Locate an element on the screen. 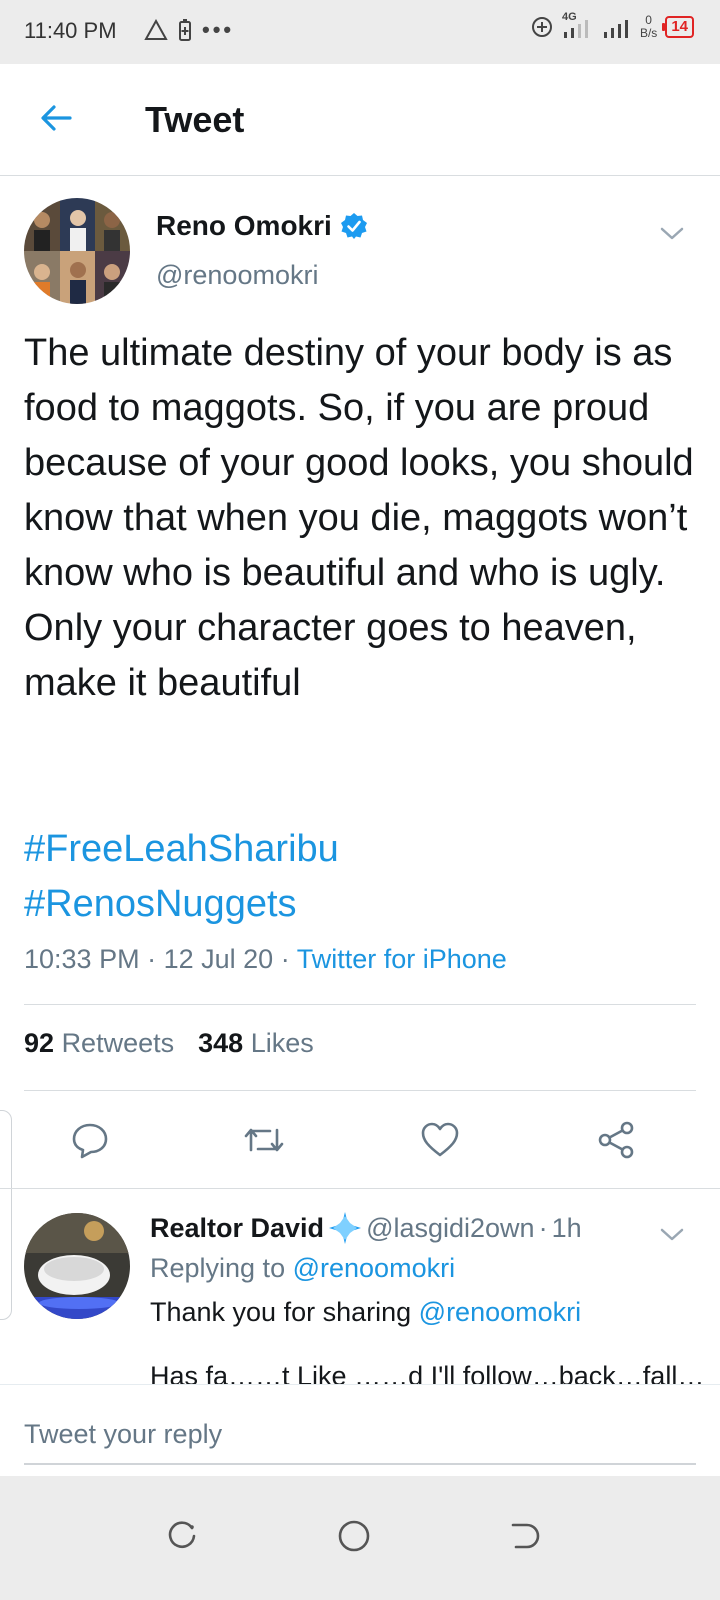  warning-icon is located at coordinates (156, 29).